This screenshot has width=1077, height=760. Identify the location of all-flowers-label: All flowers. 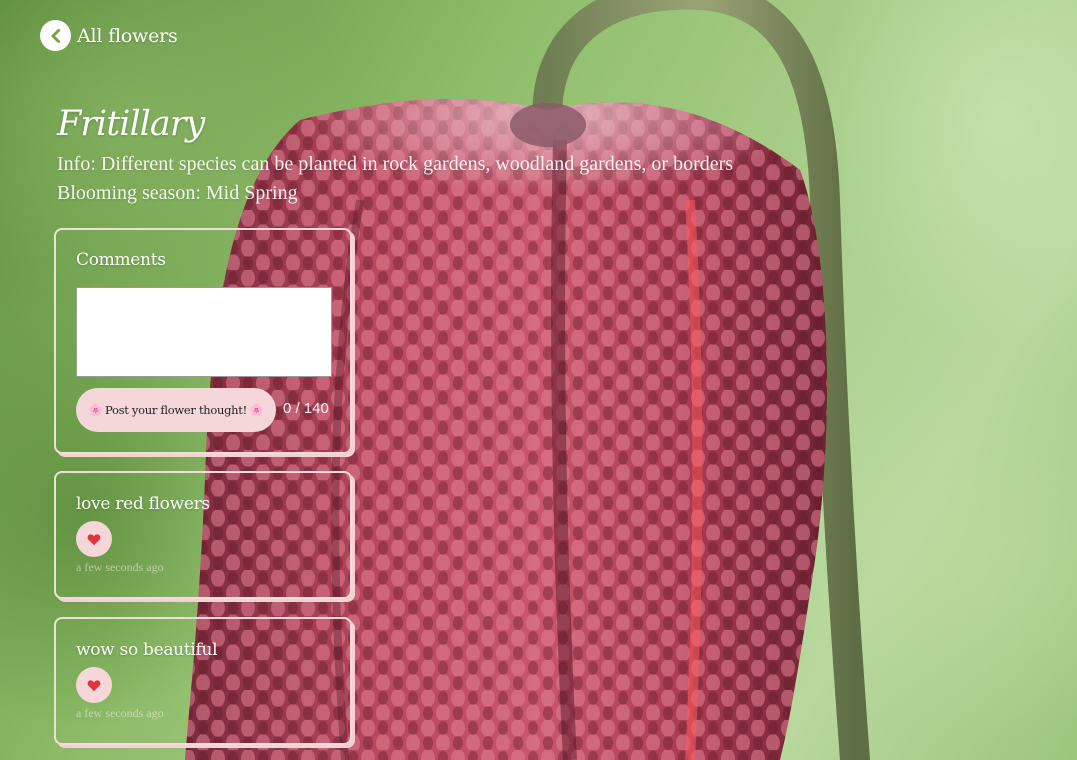
(127, 36).